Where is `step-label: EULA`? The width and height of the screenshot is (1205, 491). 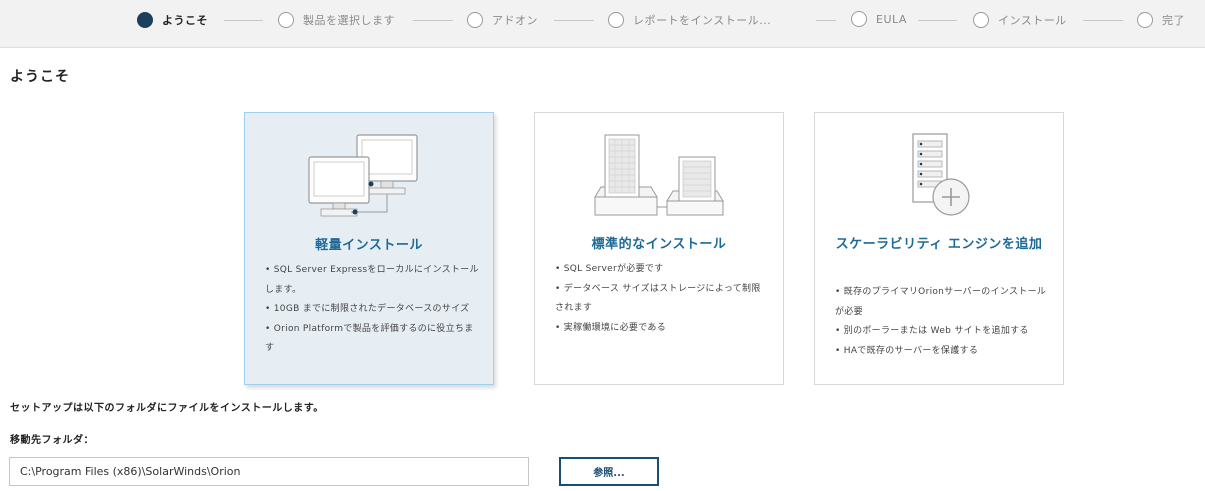
step-label: EULA is located at coordinates (891, 19).